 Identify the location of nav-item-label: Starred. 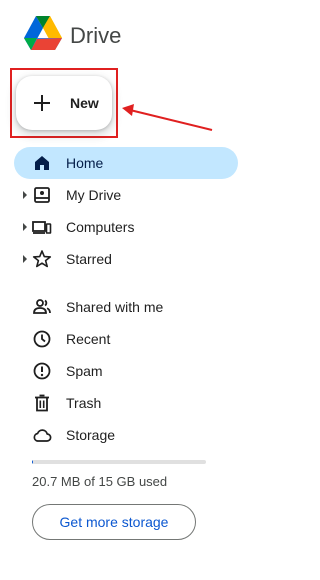
(89, 259).